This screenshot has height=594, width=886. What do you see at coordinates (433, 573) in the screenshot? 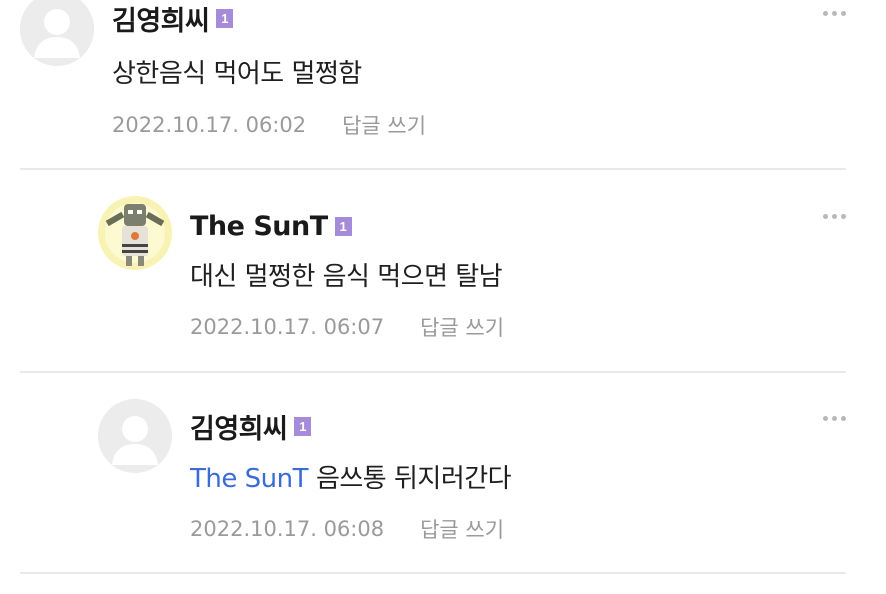
I see `divider` at bounding box center [433, 573].